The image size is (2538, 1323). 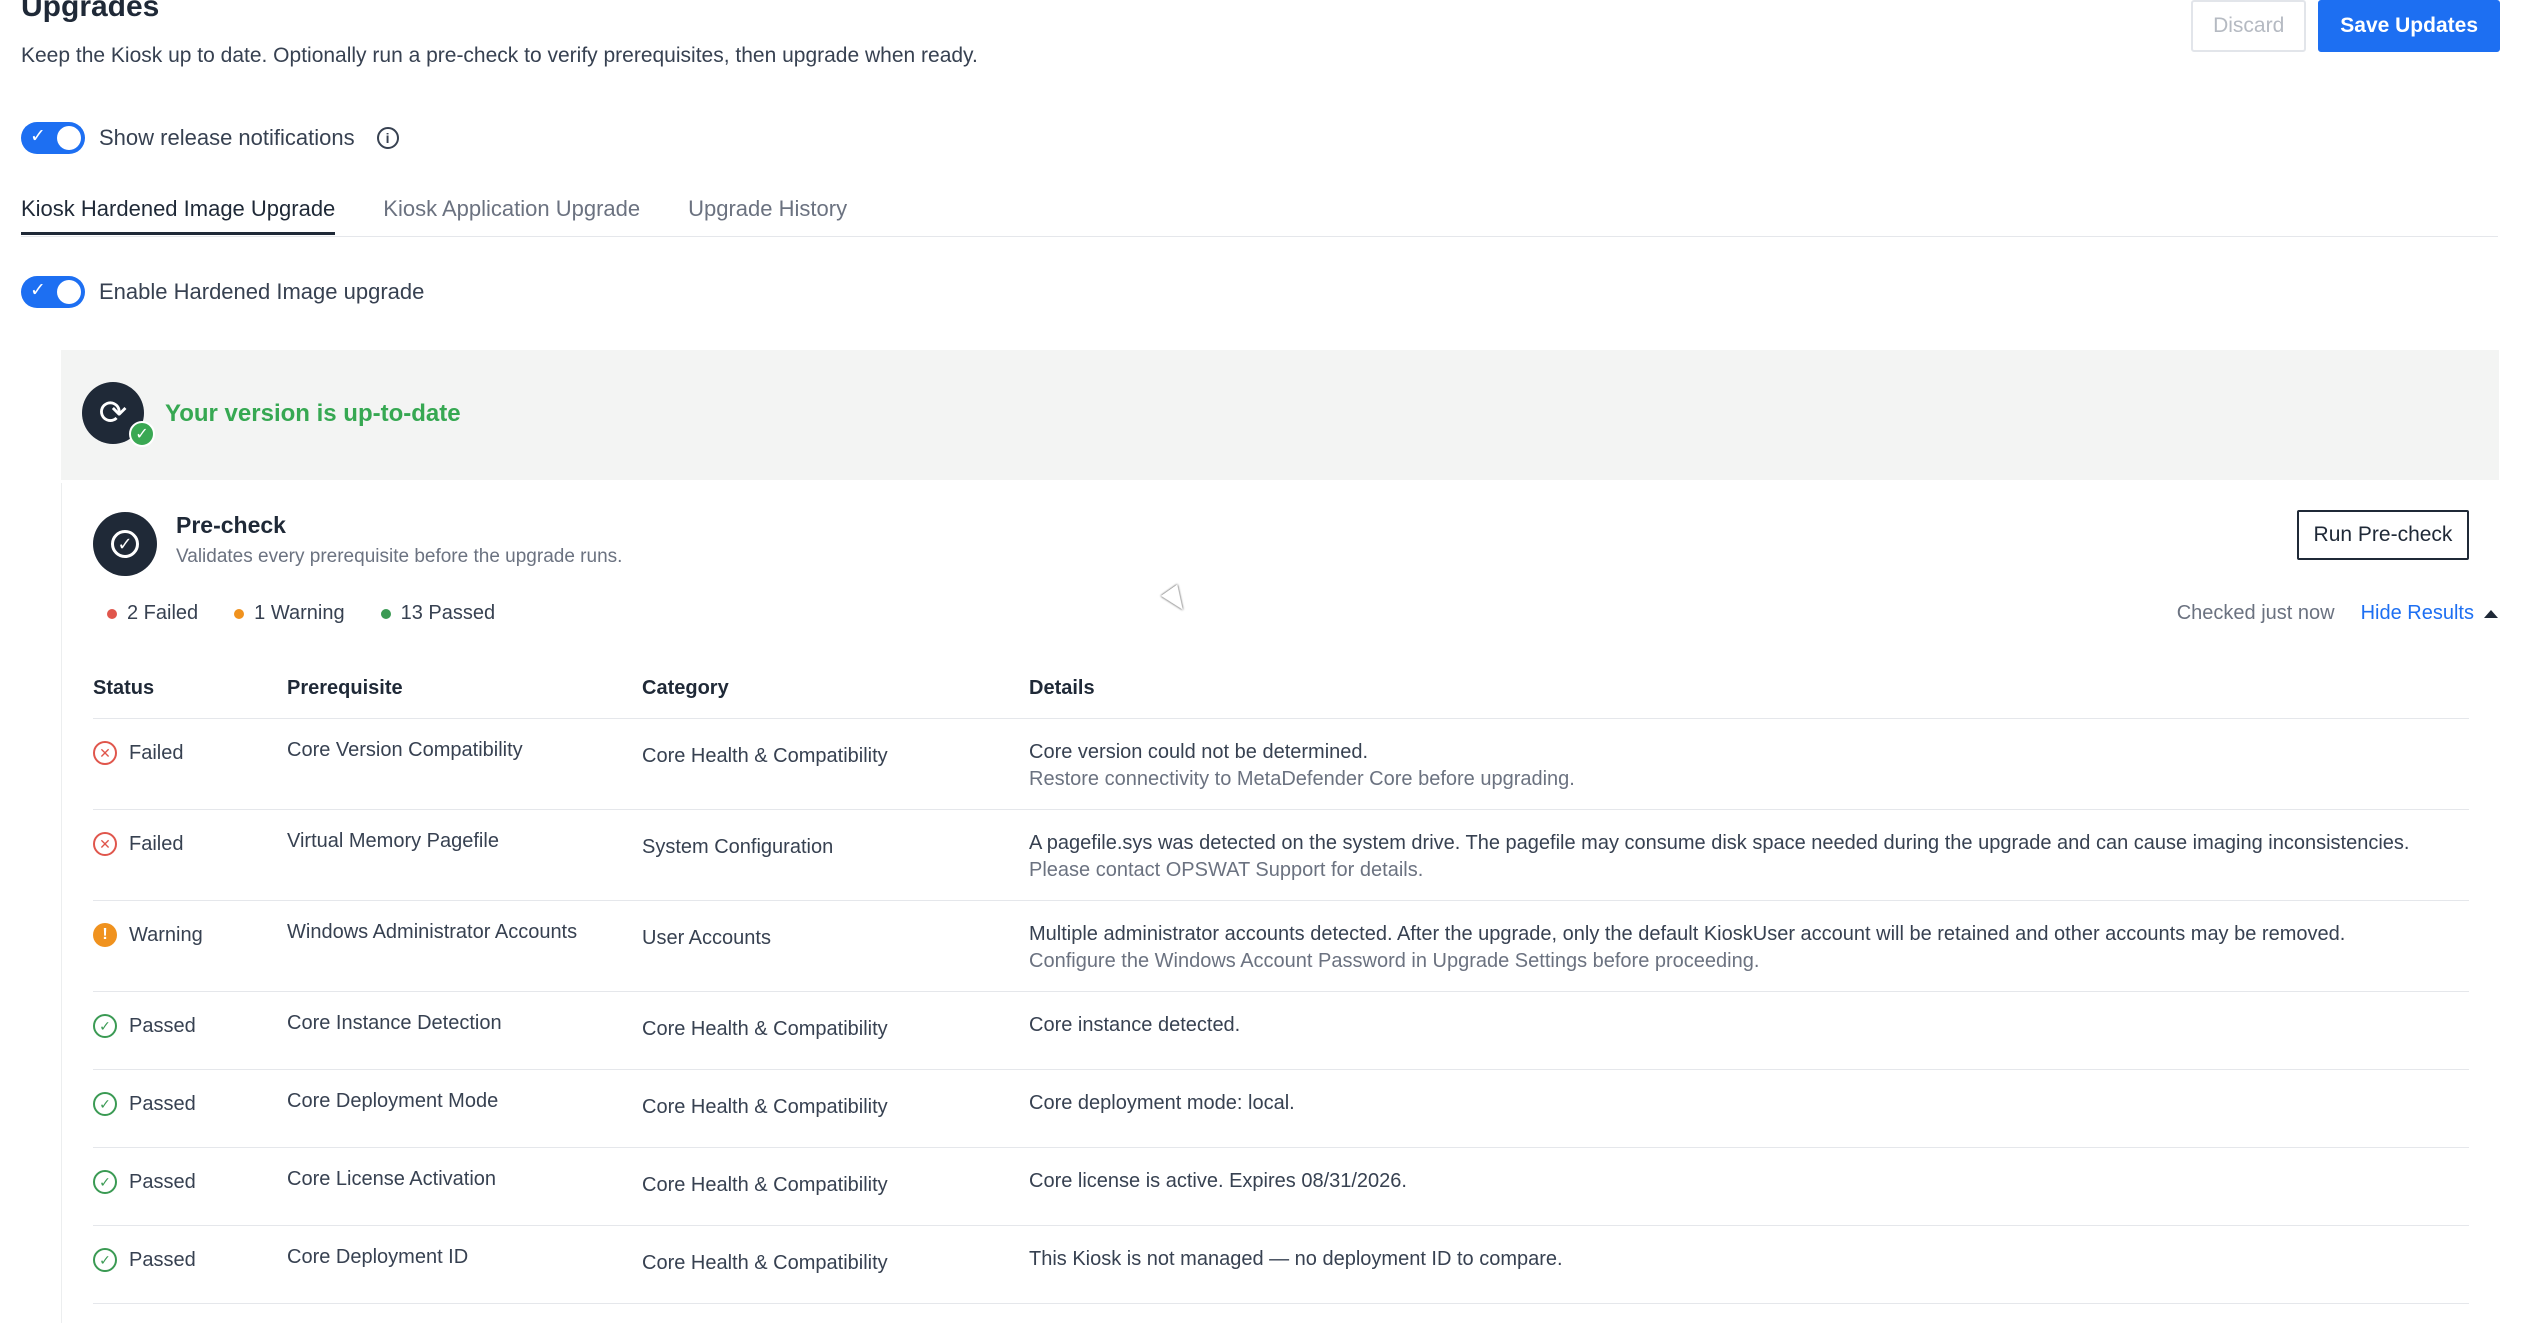 I want to click on hardened-image-row: ✓ Enable Hardened Image upgrade, so click(x=222, y=292).